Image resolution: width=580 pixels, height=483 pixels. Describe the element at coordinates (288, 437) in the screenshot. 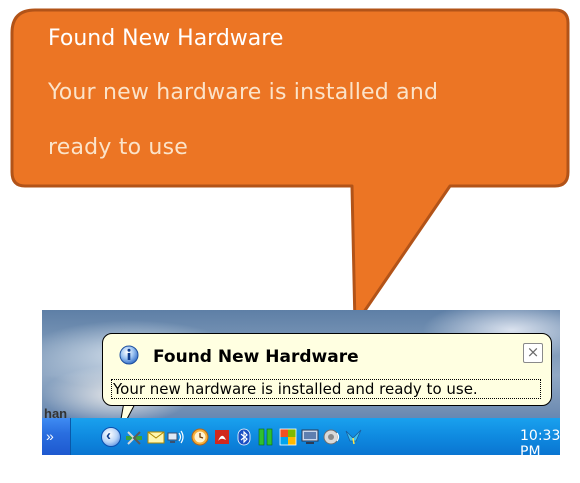

I see `windows-flag-icon` at that location.